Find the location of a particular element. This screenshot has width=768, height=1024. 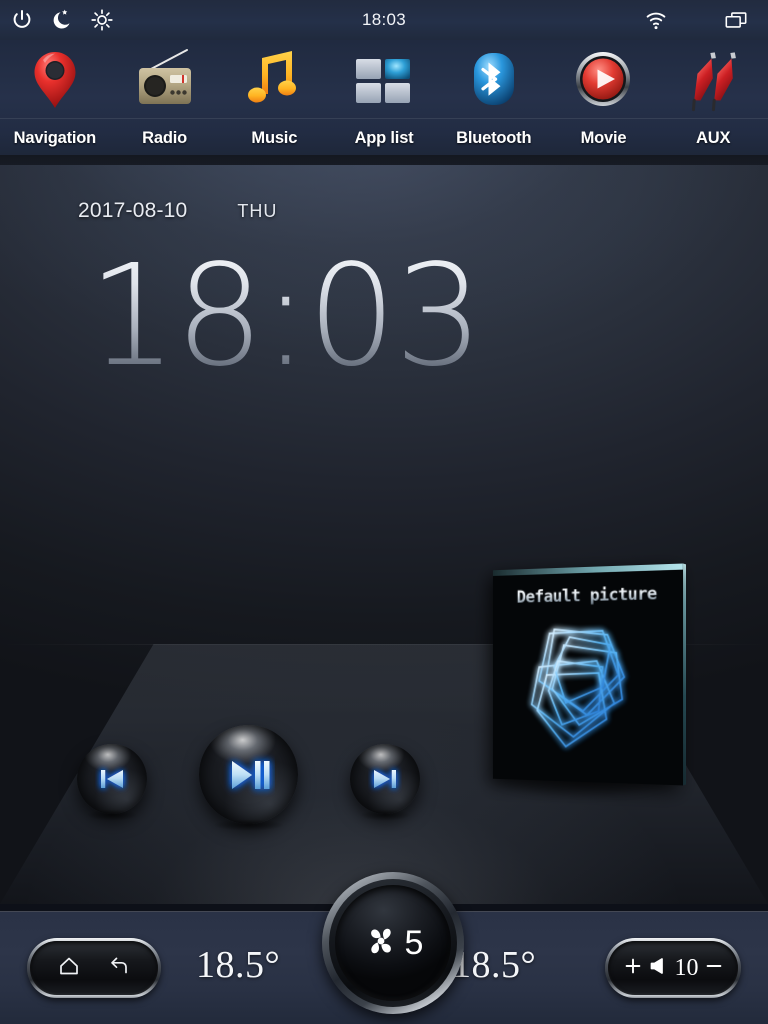

nav-item-label: Bluetooth is located at coordinates (494, 138).